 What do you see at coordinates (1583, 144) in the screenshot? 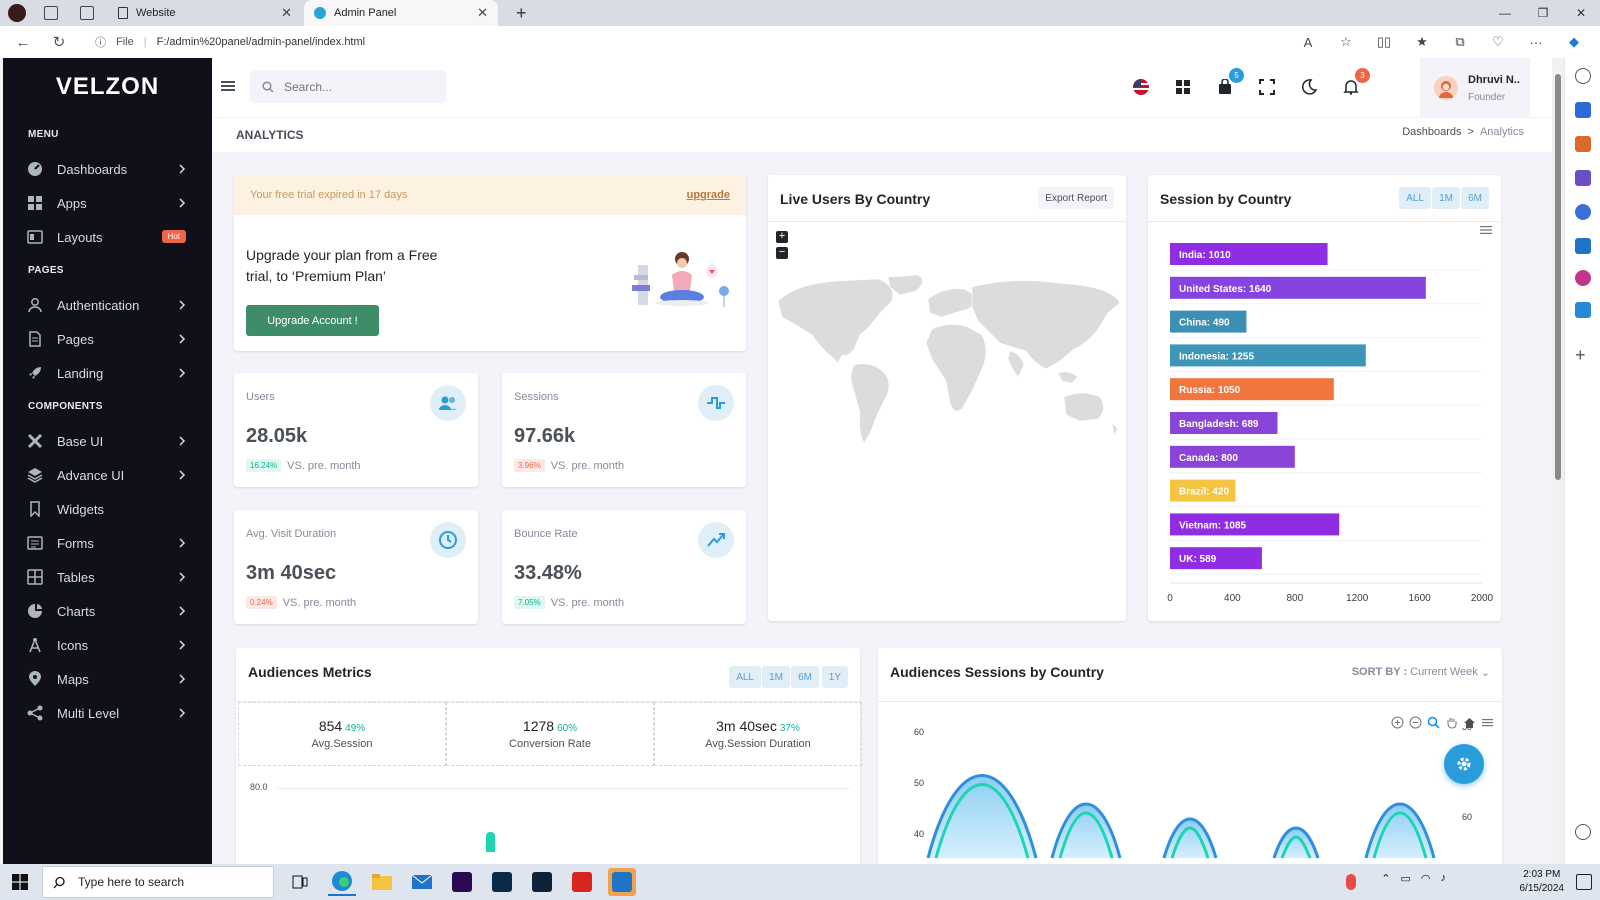
I see `toolbox-icon` at bounding box center [1583, 144].